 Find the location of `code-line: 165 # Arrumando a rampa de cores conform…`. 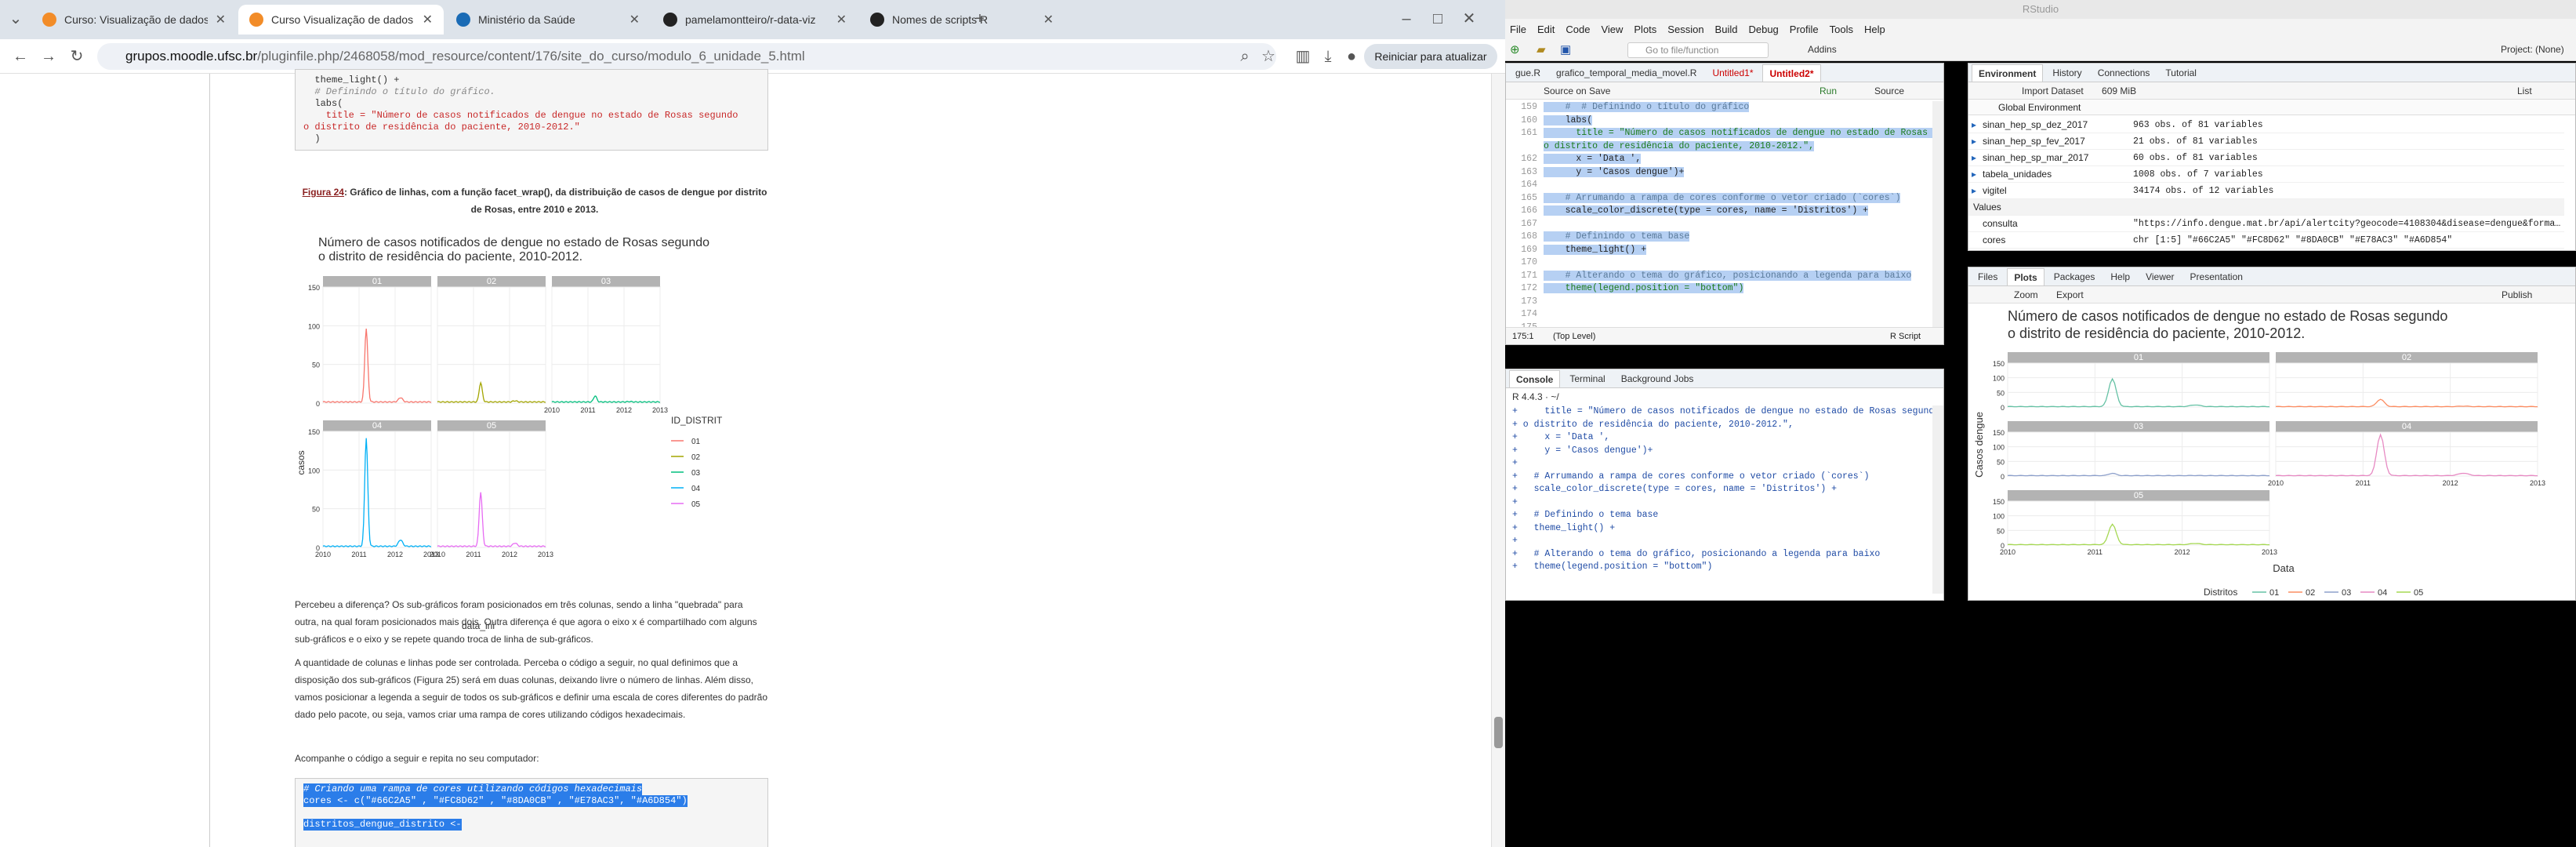

code-line: 165 # Arrumando a rampa de cores conform… is located at coordinates (1719, 198).